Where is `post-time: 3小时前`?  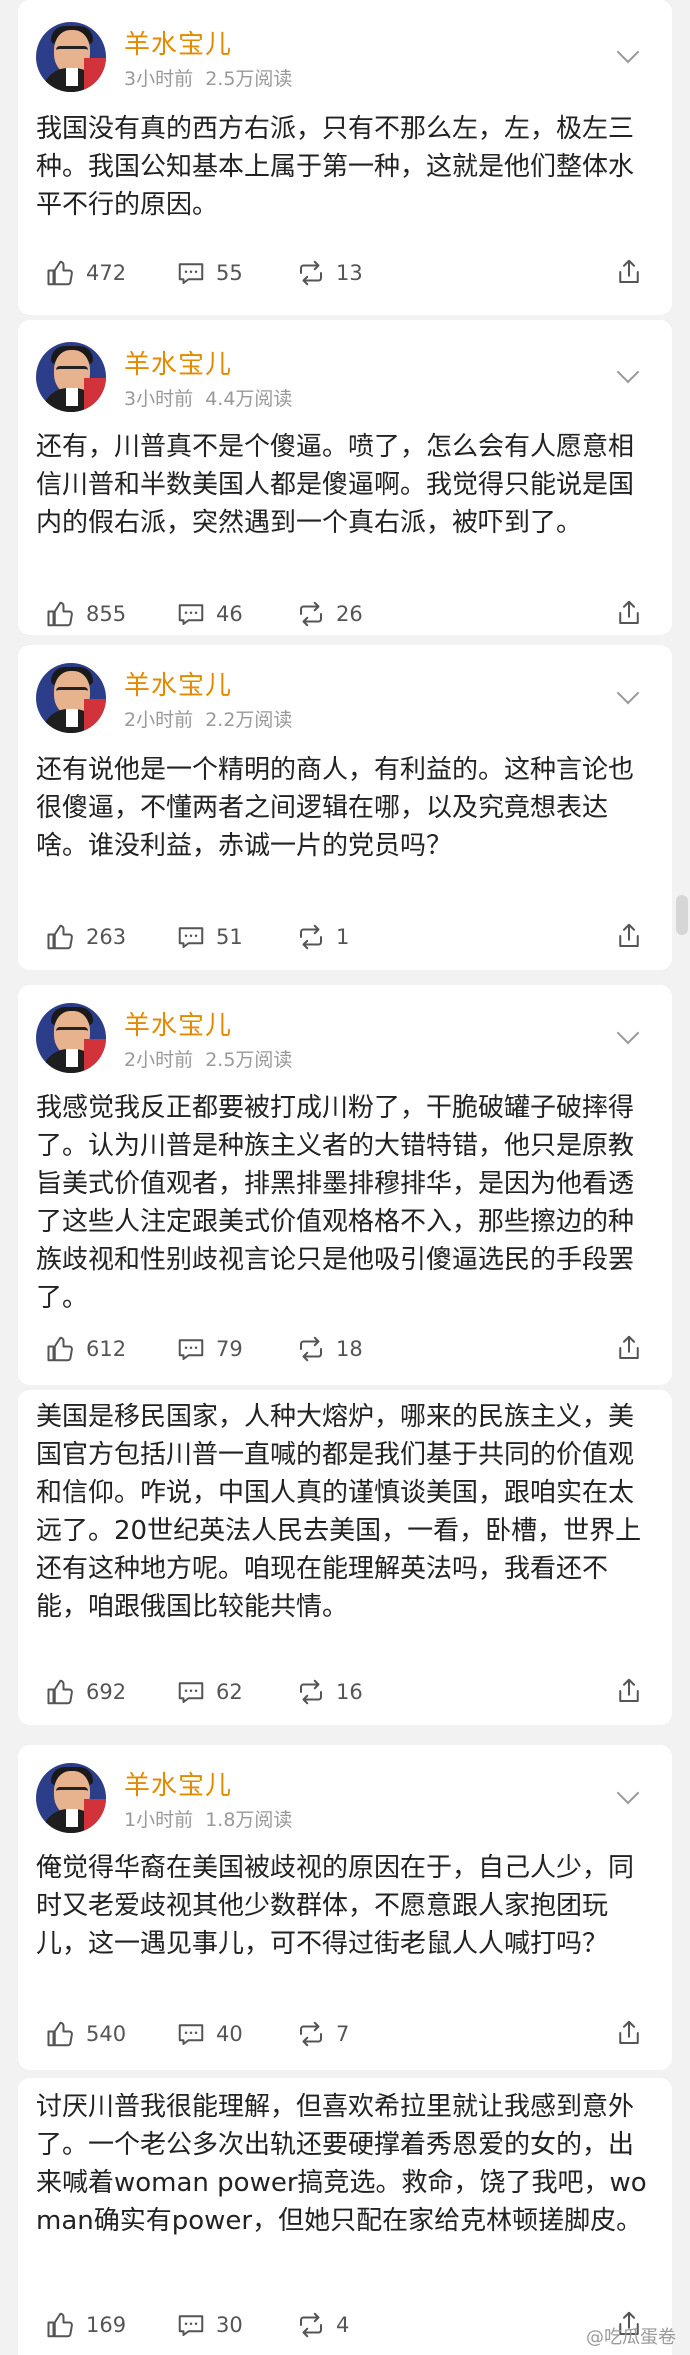
post-time: 3小时前 is located at coordinates (159, 399).